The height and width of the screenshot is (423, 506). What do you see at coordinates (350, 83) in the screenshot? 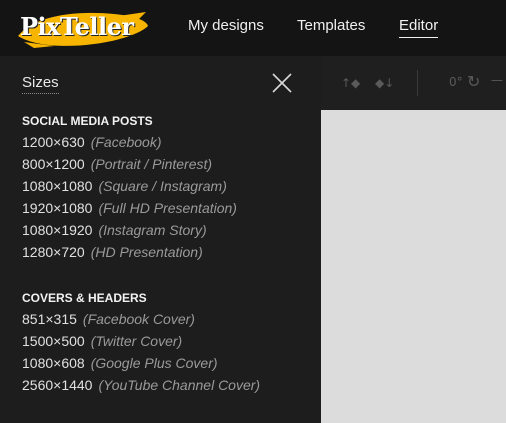
I see `bring-forward-icon: ↑◆` at bounding box center [350, 83].